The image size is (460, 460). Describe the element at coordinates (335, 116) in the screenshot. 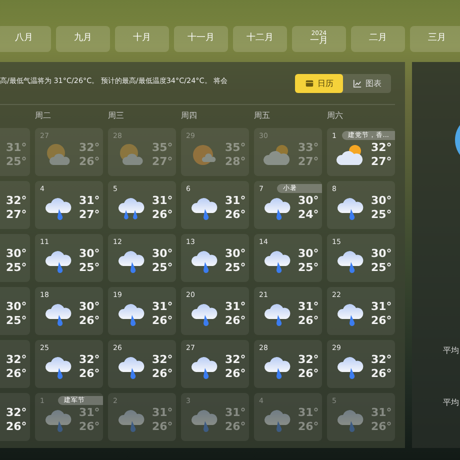

I see `weekday-label: 周六` at that location.